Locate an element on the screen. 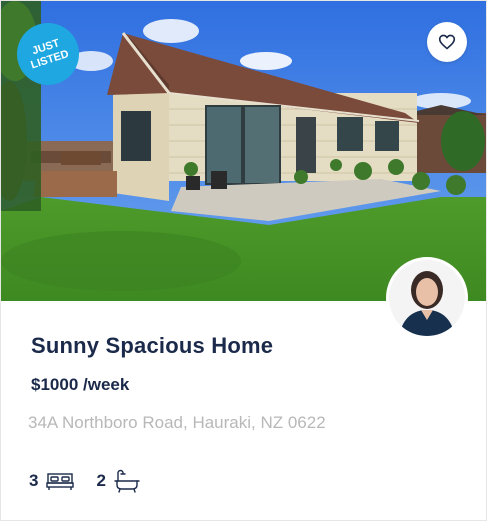 The height and width of the screenshot is (521, 487). listing-price: $1000 /week is located at coordinates (80, 384).